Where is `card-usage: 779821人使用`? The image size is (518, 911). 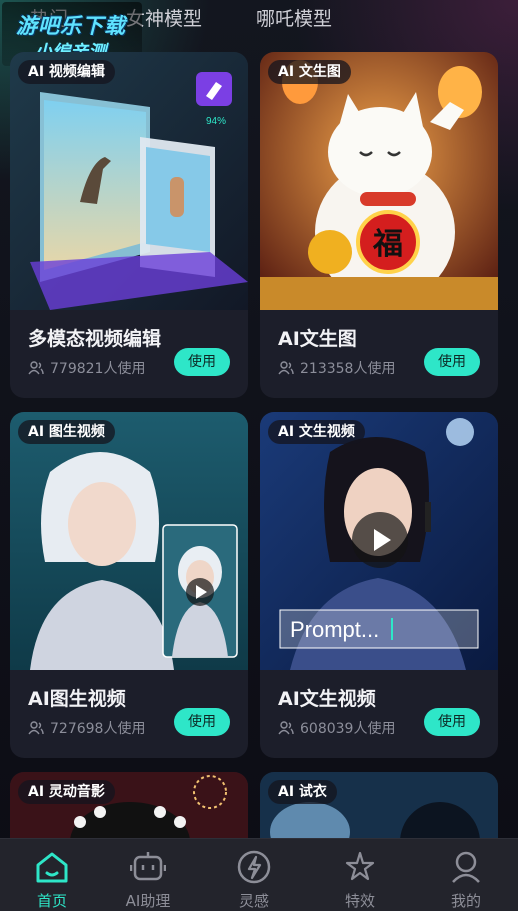
card-usage: 779821人使用 is located at coordinates (86, 368).